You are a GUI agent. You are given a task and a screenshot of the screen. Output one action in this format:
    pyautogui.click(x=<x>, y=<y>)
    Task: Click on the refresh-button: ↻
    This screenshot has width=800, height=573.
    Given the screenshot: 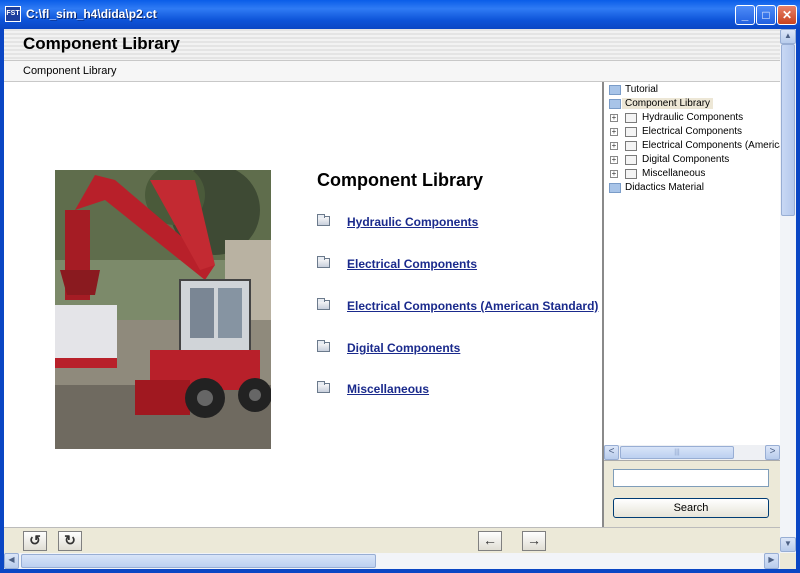 What is the action you would take?
    pyautogui.click(x=70, y=541)
    